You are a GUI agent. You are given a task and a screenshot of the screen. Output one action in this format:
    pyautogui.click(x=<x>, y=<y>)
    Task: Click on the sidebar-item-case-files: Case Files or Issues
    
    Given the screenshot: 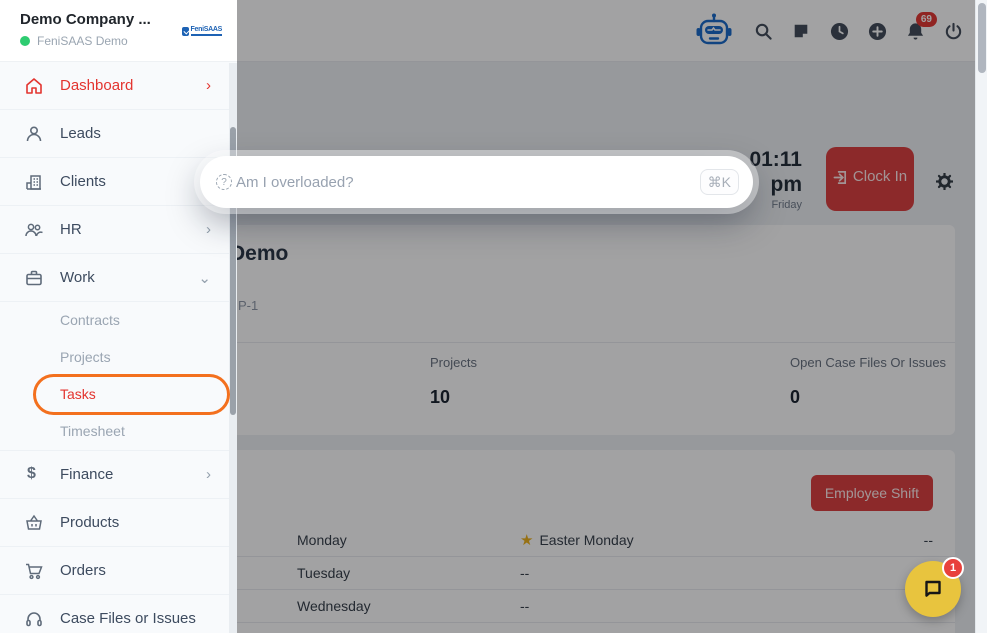 What is the action you would take?
    pyautogui.click(x=118, y=614)
    